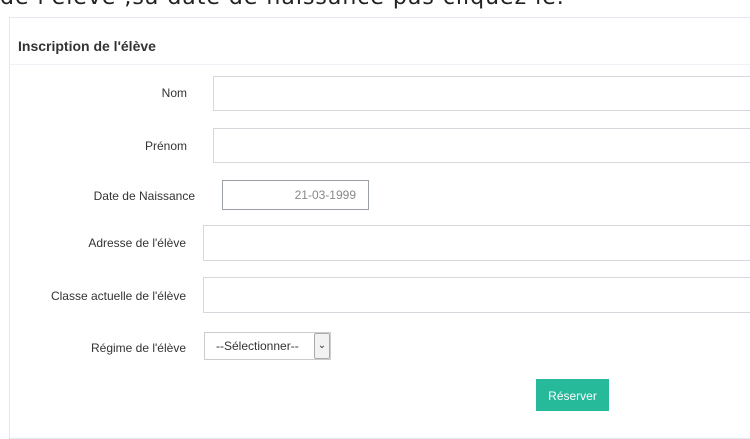  I want to click on chevron-down-icon: ⌄, so click(322, 346).